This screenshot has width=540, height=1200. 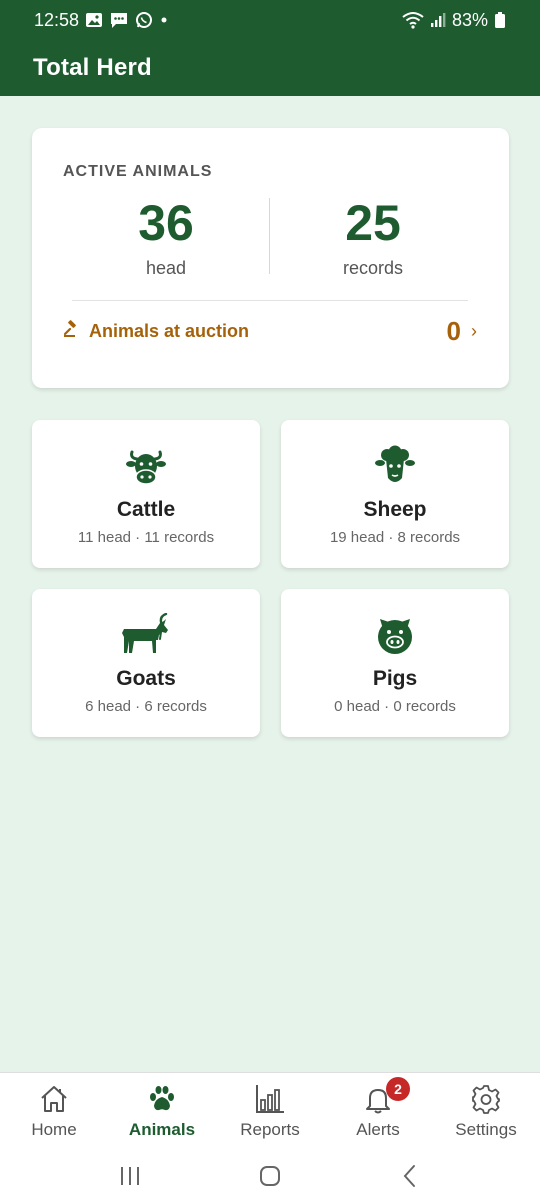 I want to click on whatsapp-icon, so click(x=144, y=20).